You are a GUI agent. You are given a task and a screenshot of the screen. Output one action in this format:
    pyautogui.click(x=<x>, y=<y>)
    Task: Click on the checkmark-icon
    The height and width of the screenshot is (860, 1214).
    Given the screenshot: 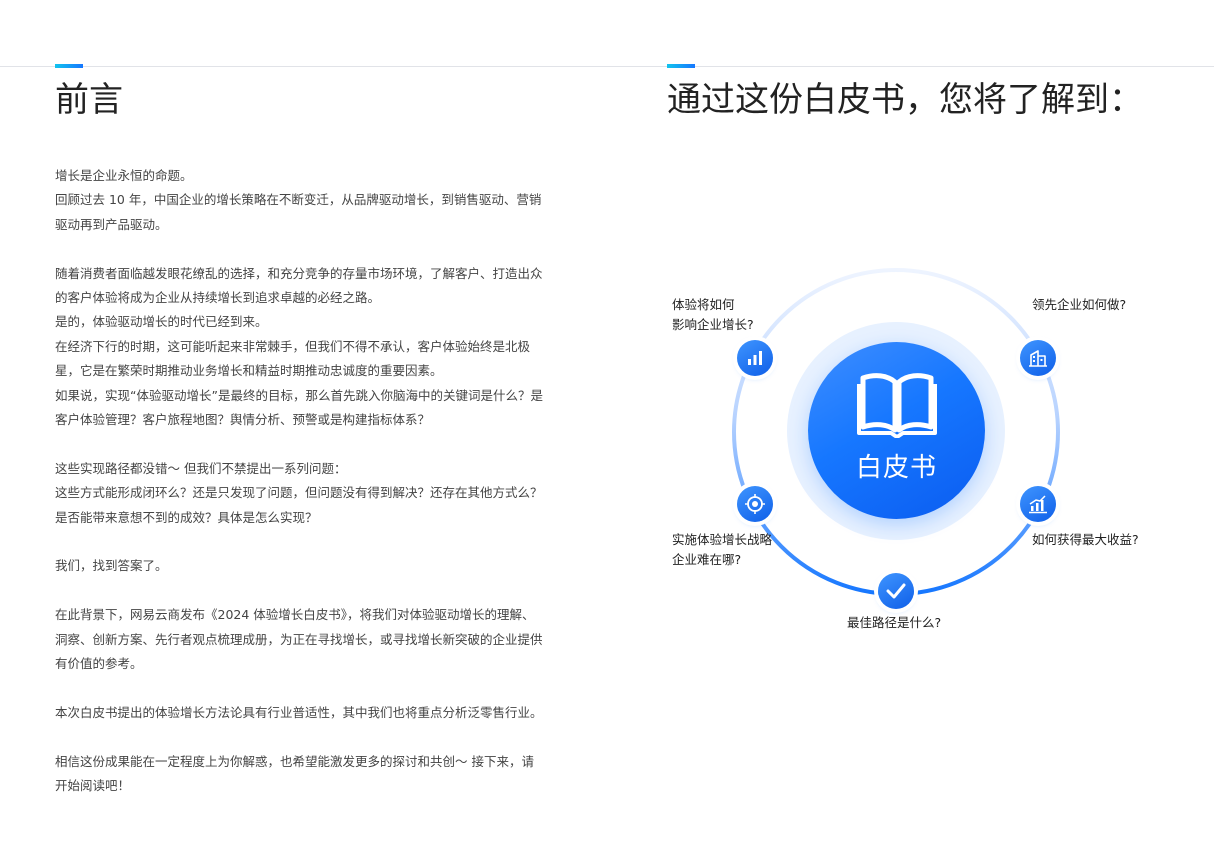 What is the action you would take?
    pyautogui.click(x=896, y=591)
    